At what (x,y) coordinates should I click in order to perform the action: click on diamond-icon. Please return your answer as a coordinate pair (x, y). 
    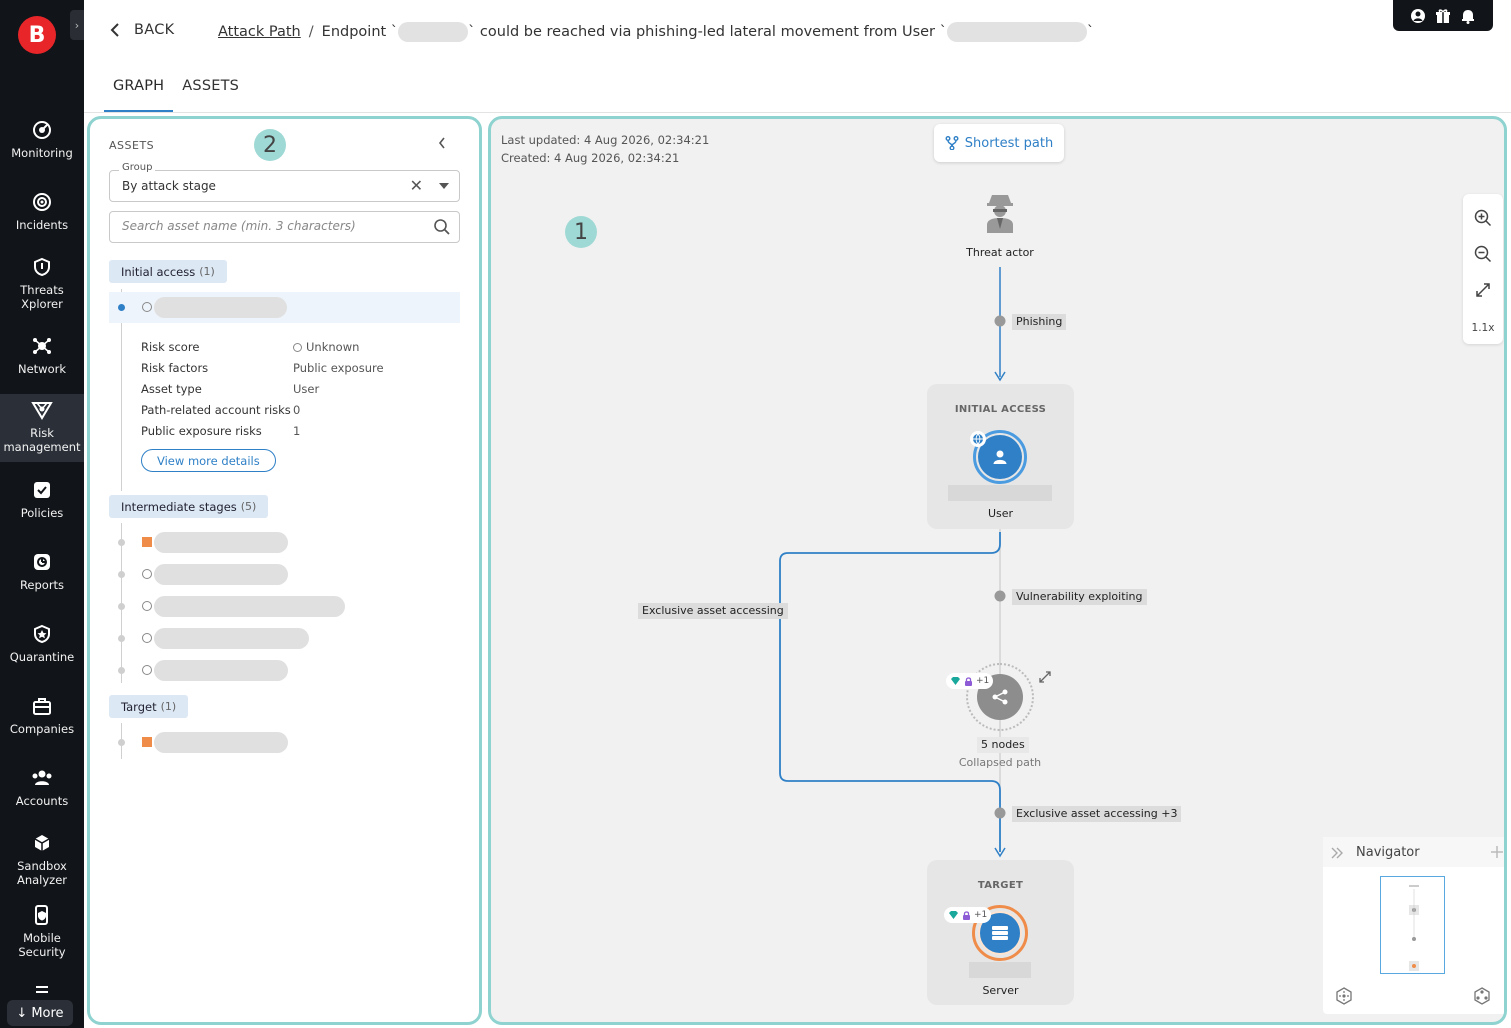
    Looking at the image, I should click on (955, 681).